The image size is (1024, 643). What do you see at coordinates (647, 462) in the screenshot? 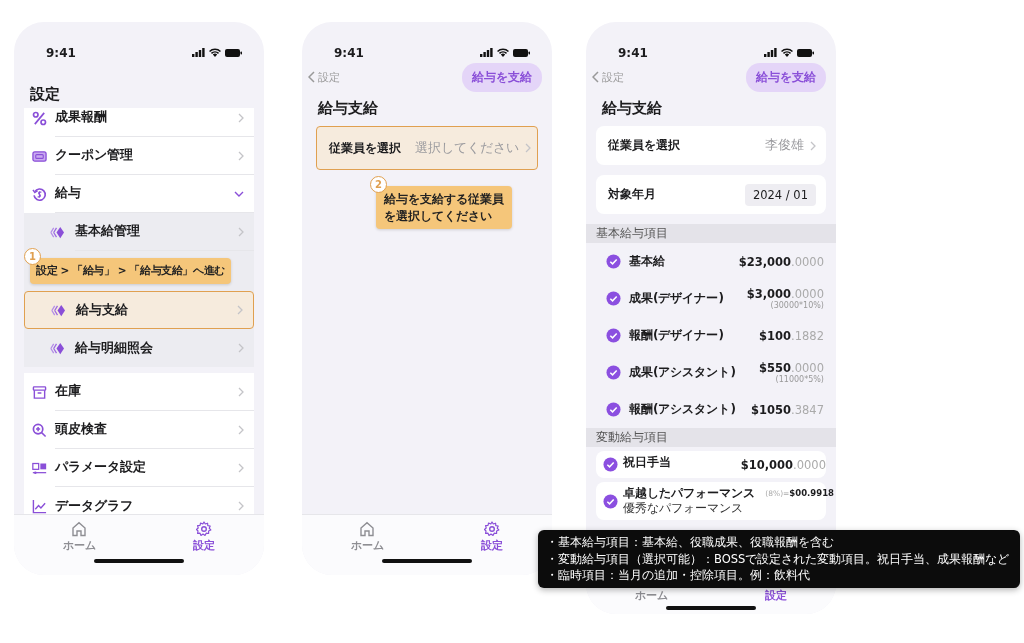
I see `pay-item-label: 祝日手当` at bounding box center [647, 462].